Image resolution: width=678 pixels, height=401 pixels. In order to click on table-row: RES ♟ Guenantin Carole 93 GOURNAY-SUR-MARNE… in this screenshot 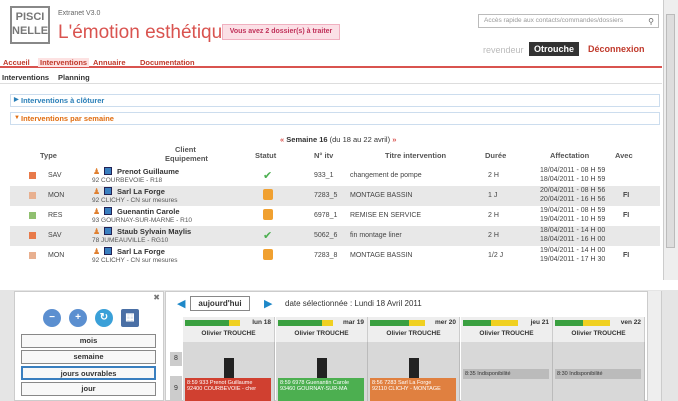, I will do `click(335, 216)`.